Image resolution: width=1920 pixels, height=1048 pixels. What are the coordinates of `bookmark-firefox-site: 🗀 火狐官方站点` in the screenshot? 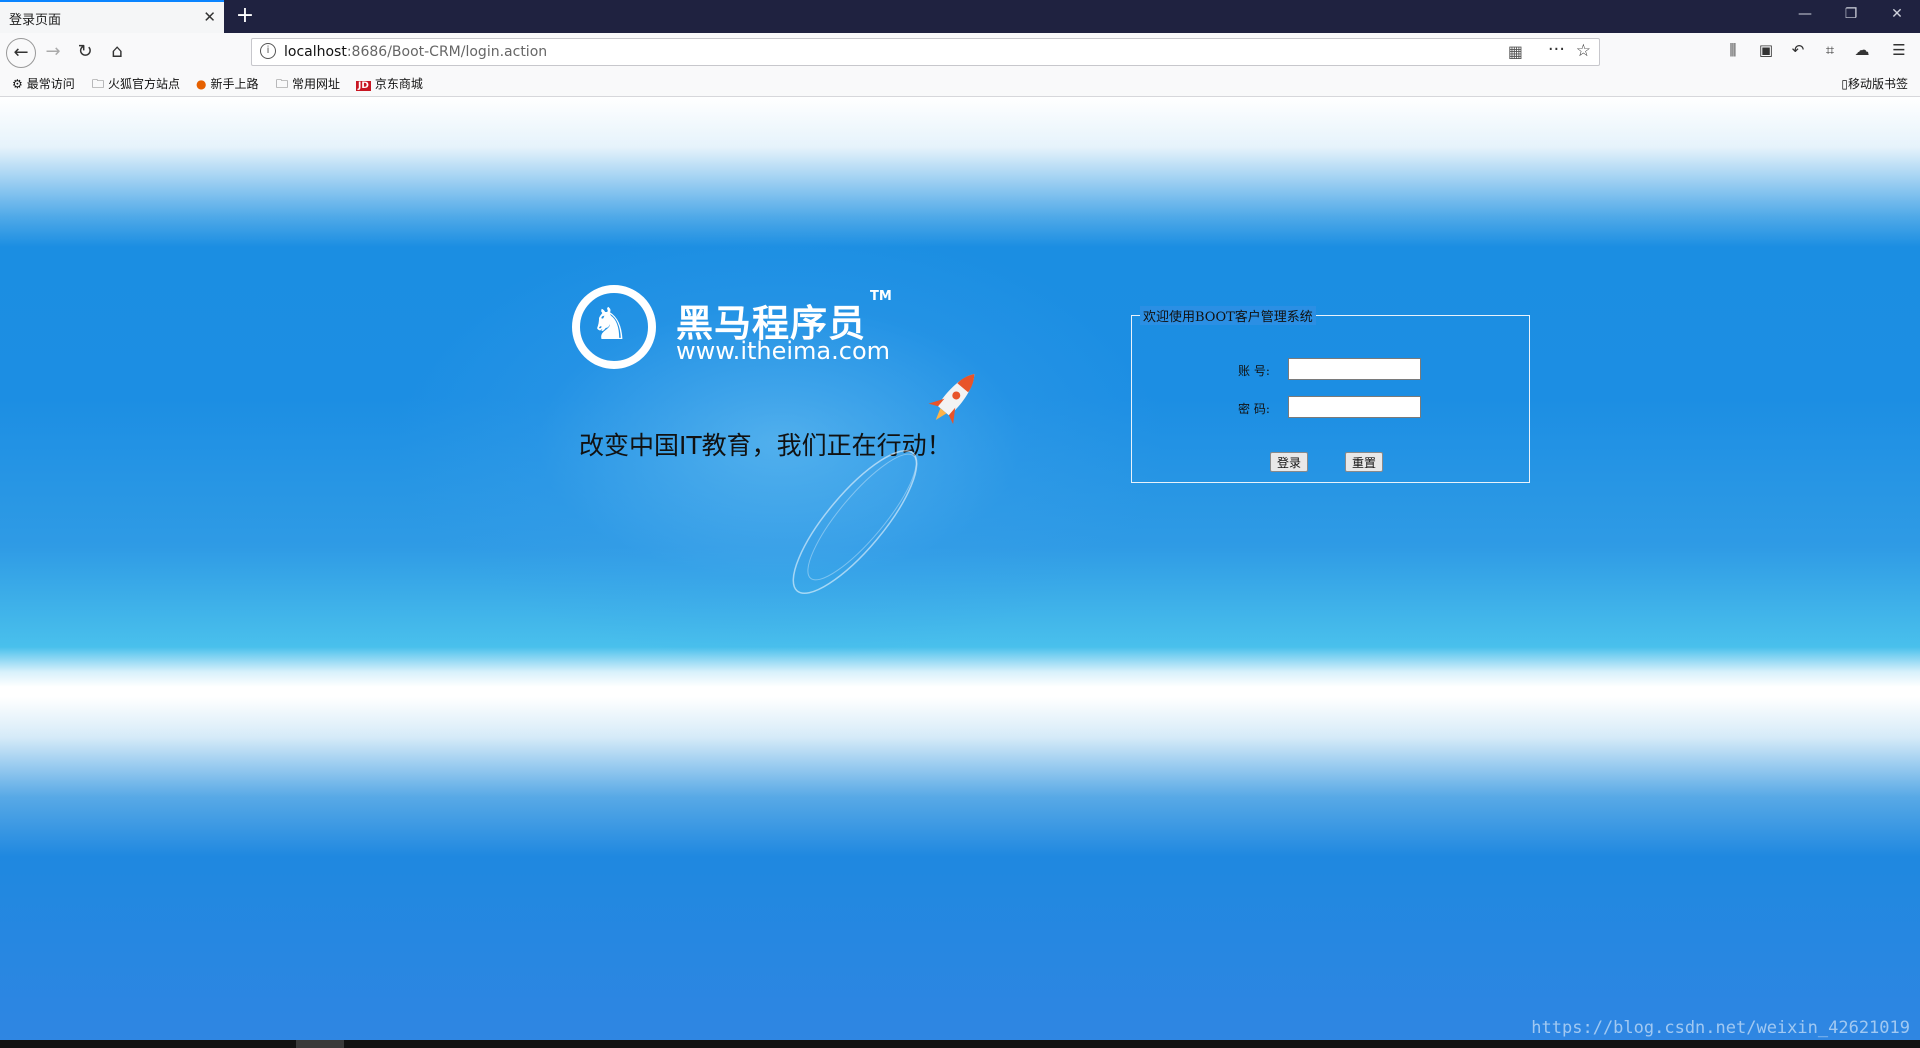 It's located at (136, 85).